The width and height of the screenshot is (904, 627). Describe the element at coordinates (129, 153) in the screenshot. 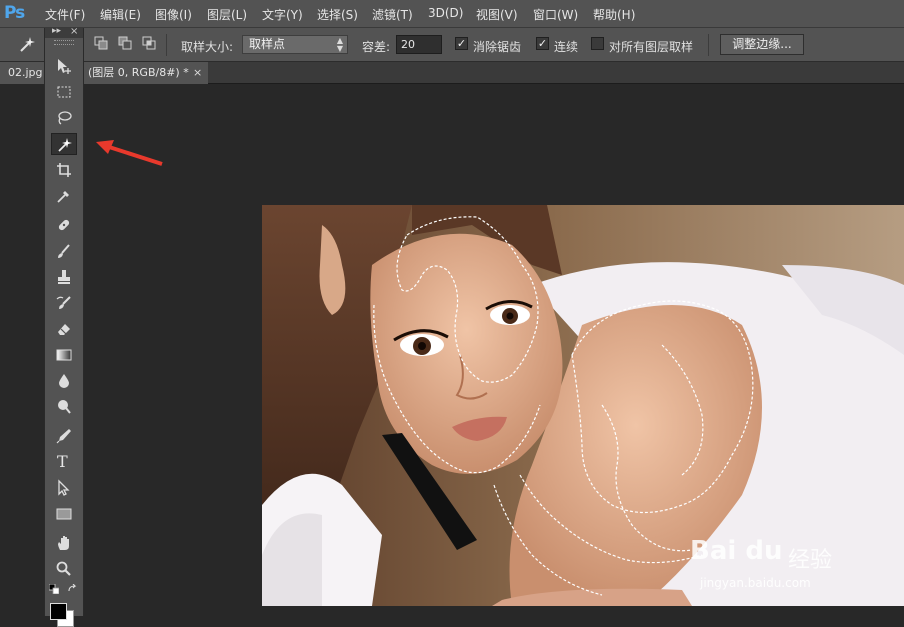

I see `annotation-arrow-icon` at that location.